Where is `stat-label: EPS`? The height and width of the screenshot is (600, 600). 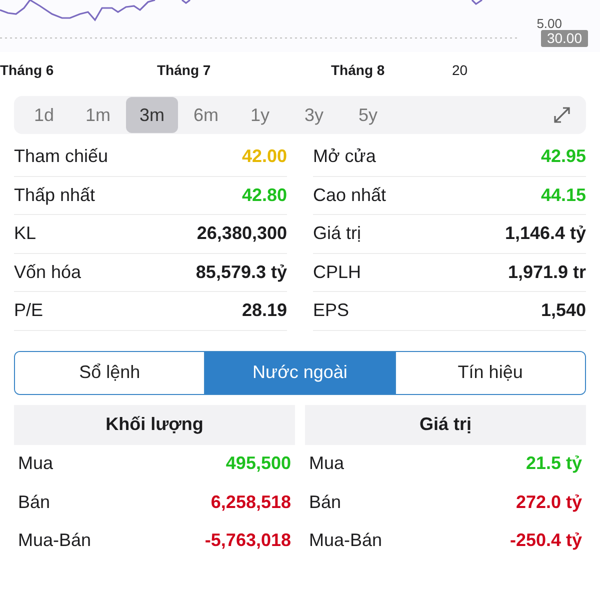 stat-label: EPS is located at coordinates (331, 310).